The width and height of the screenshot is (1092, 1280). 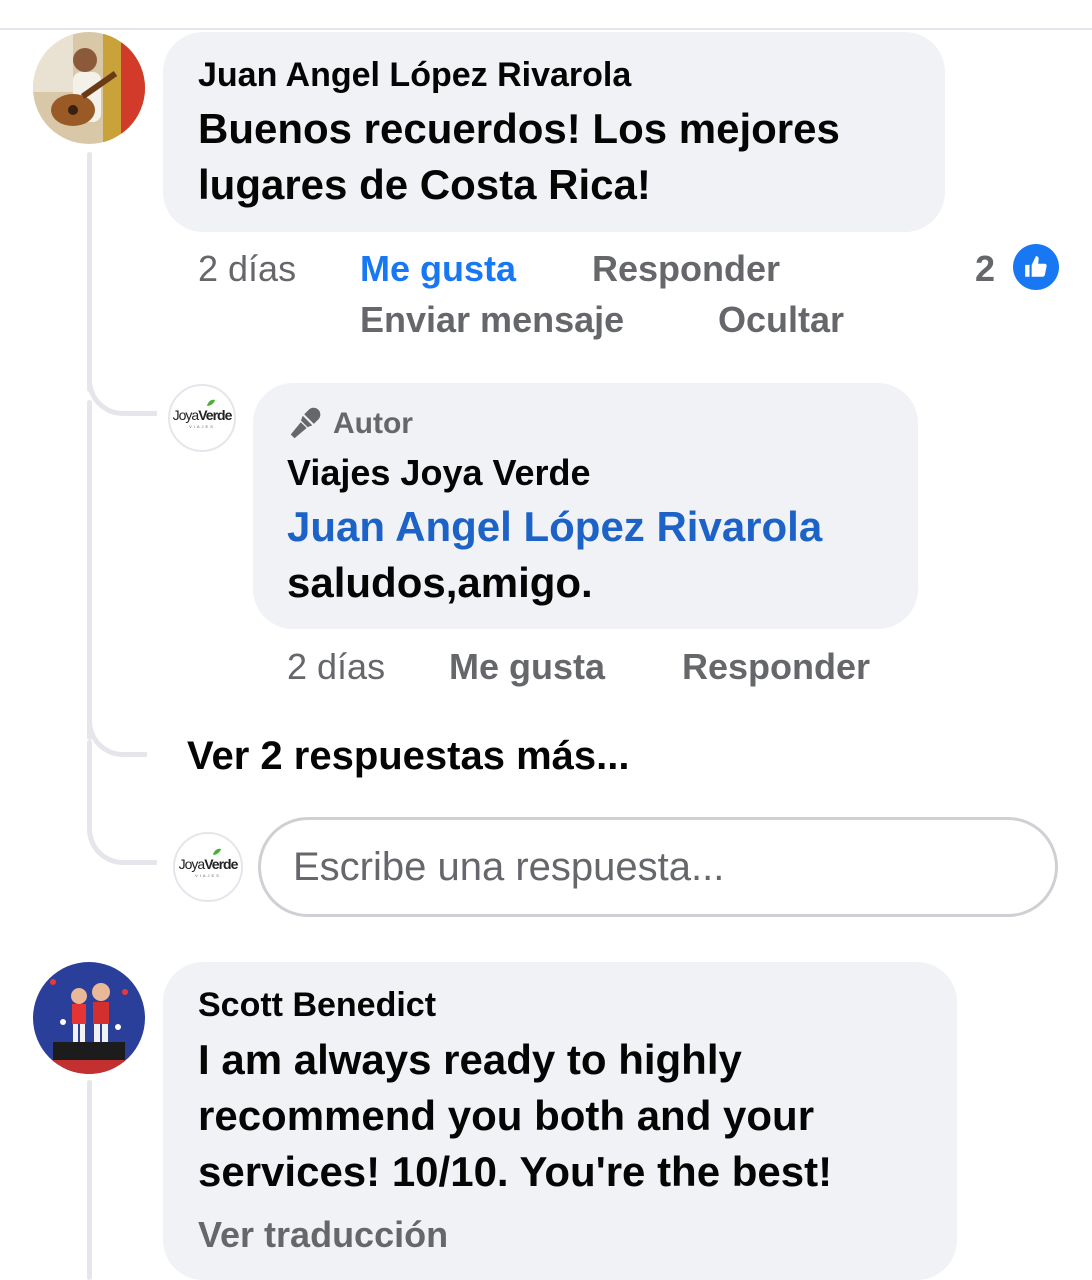 What do you see at coordinates (317, 1005) in the screenshot?
I see `comment-author: Scott Benedict` at bounding box center [317, 1005].